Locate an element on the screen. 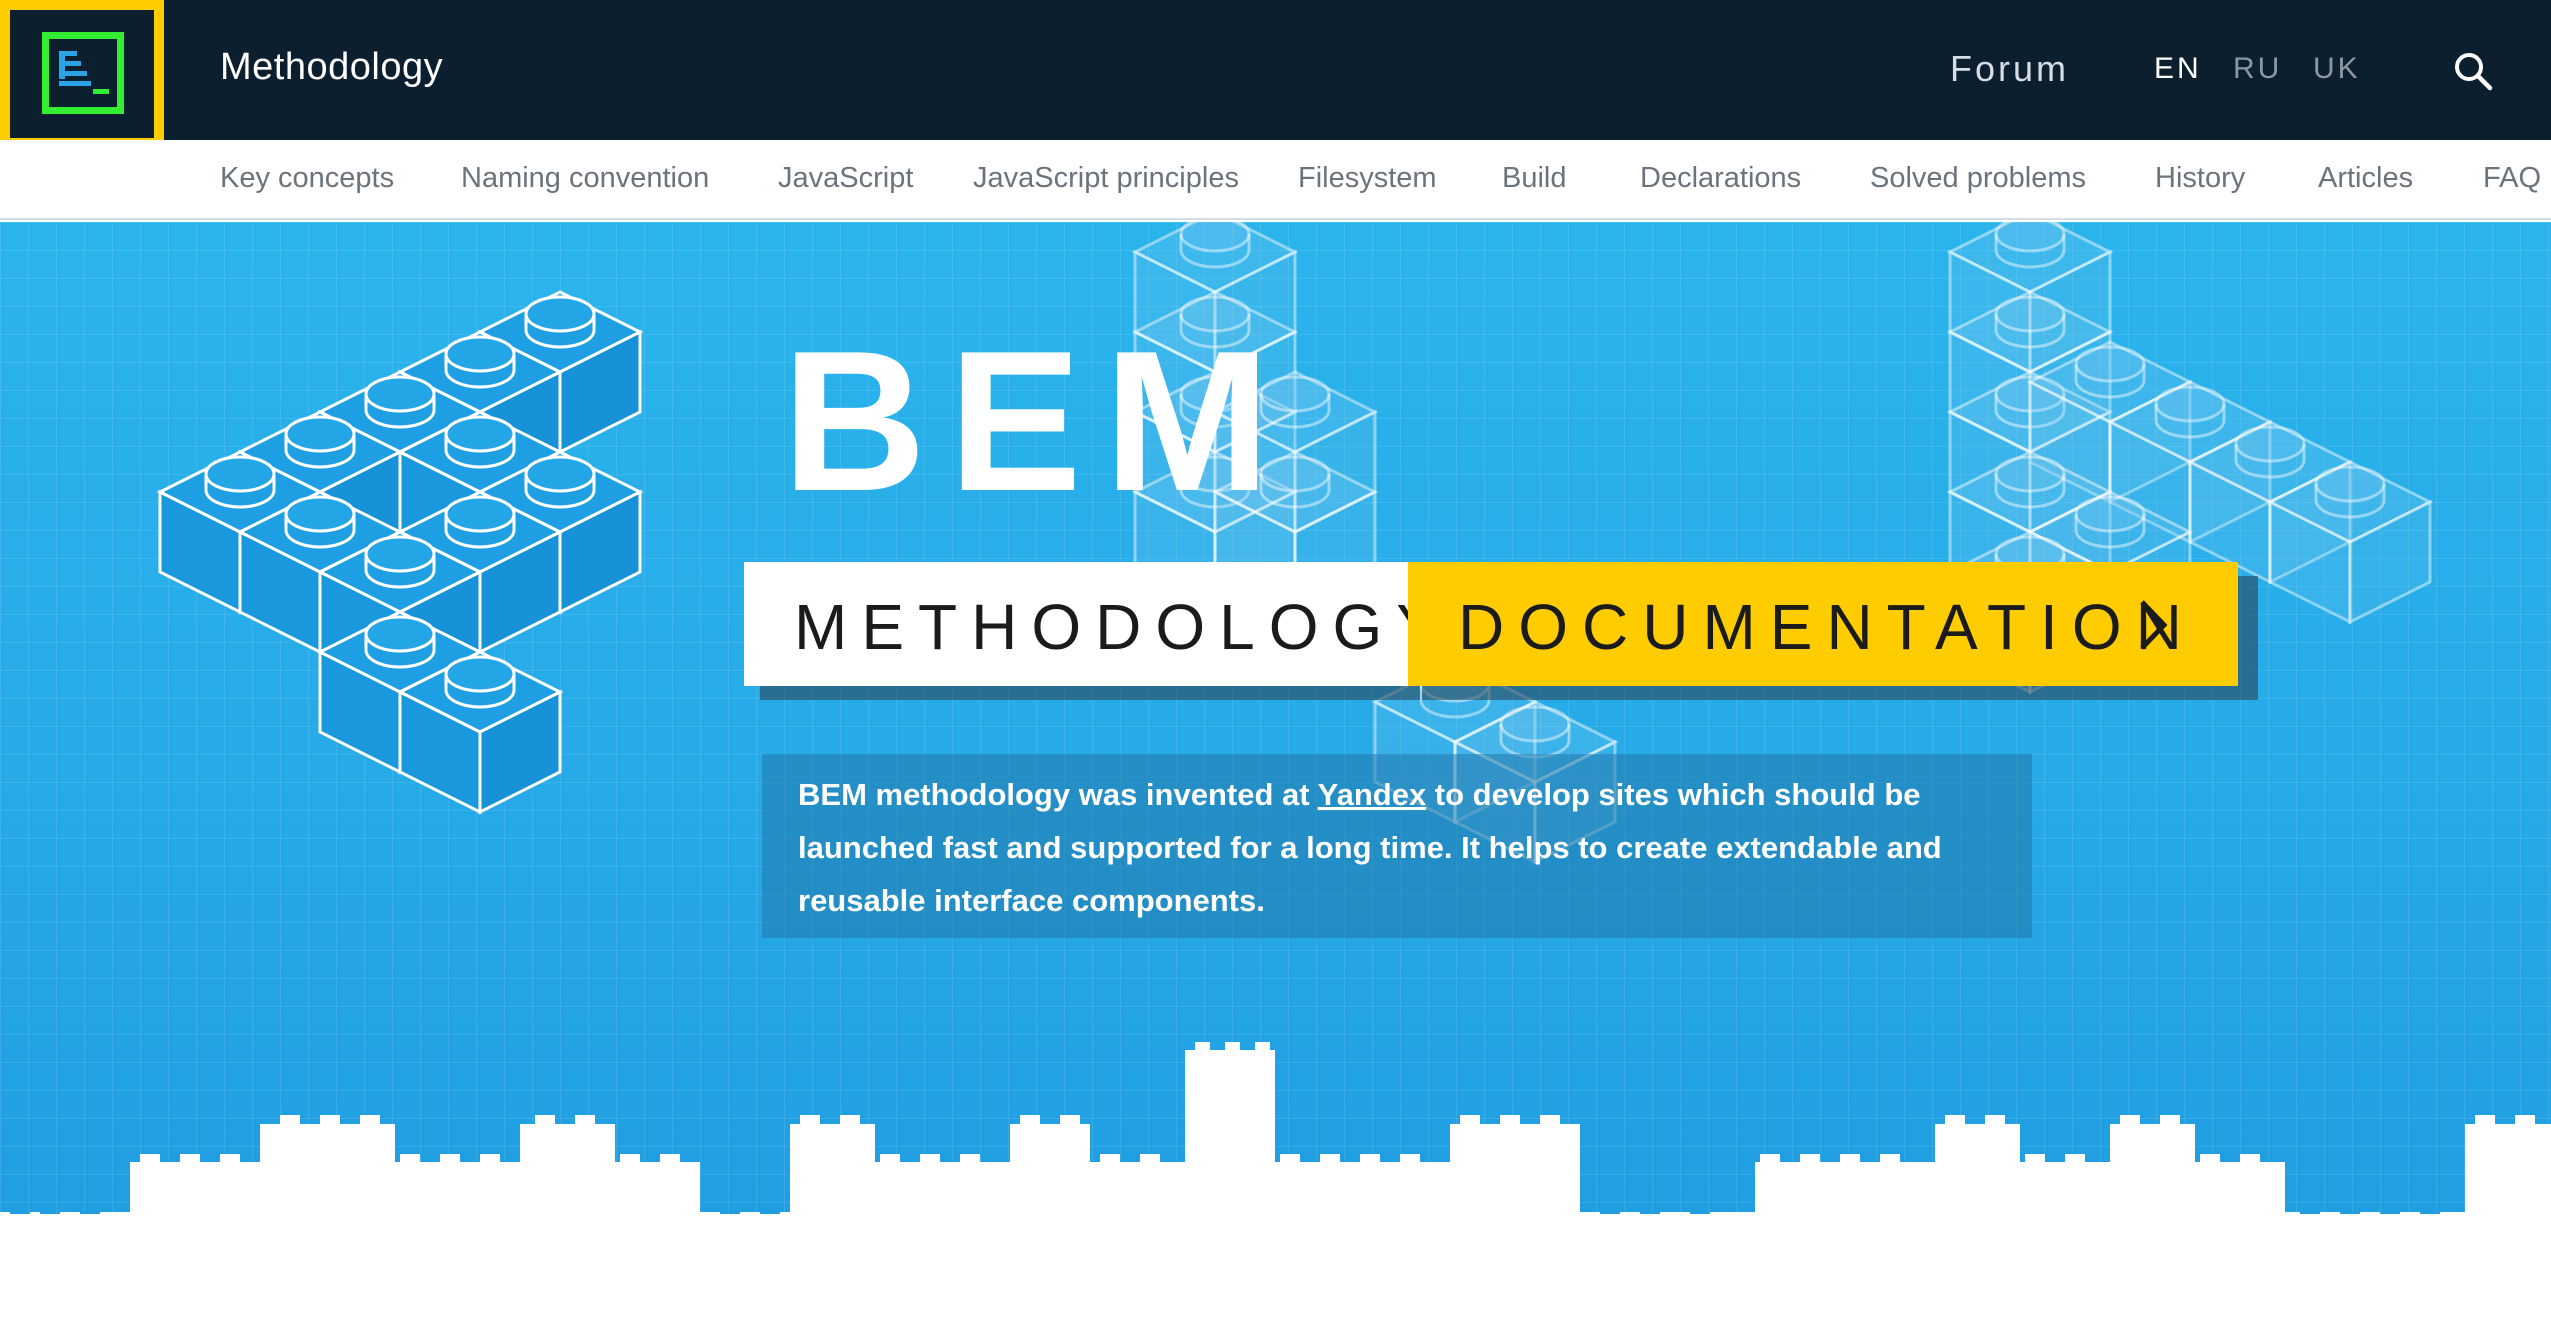 The image size is (2551, 1325). nav-item-solved-problems: Solved problems is located at coordinates (1978, 178).